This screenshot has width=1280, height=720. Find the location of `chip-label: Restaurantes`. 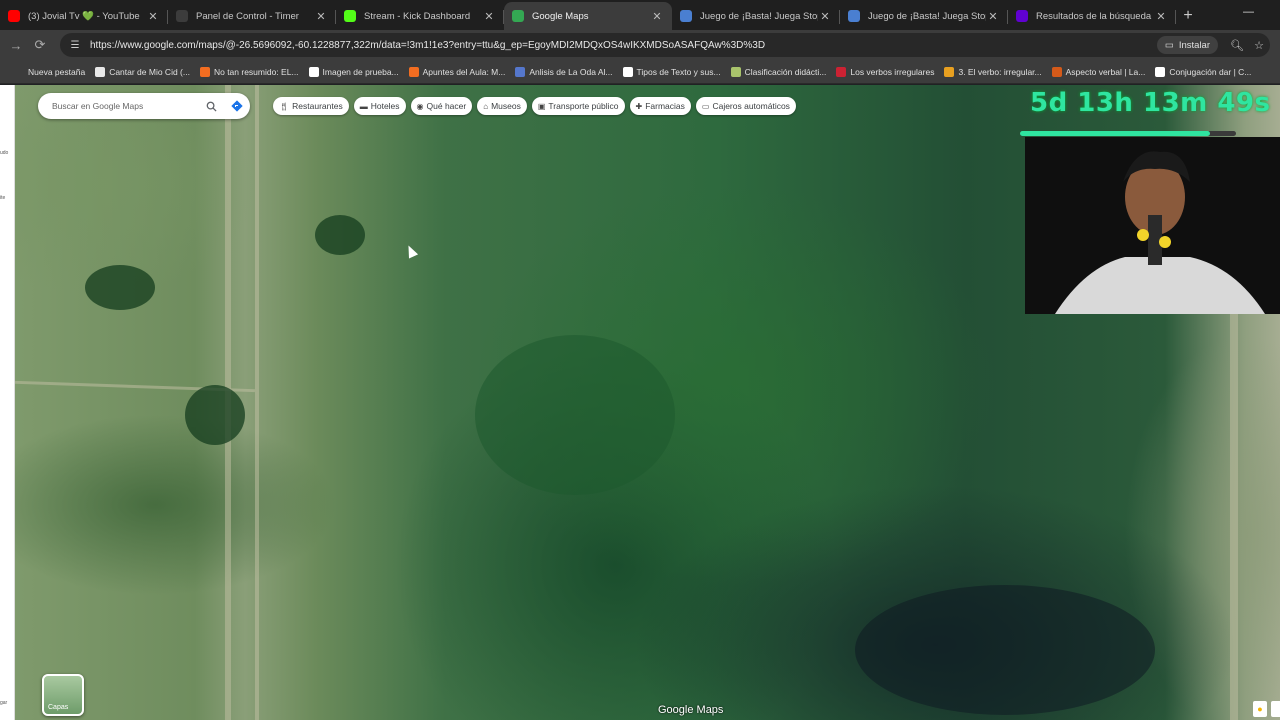

chip-label: Restaurantes is located at coordinates (317, 106).